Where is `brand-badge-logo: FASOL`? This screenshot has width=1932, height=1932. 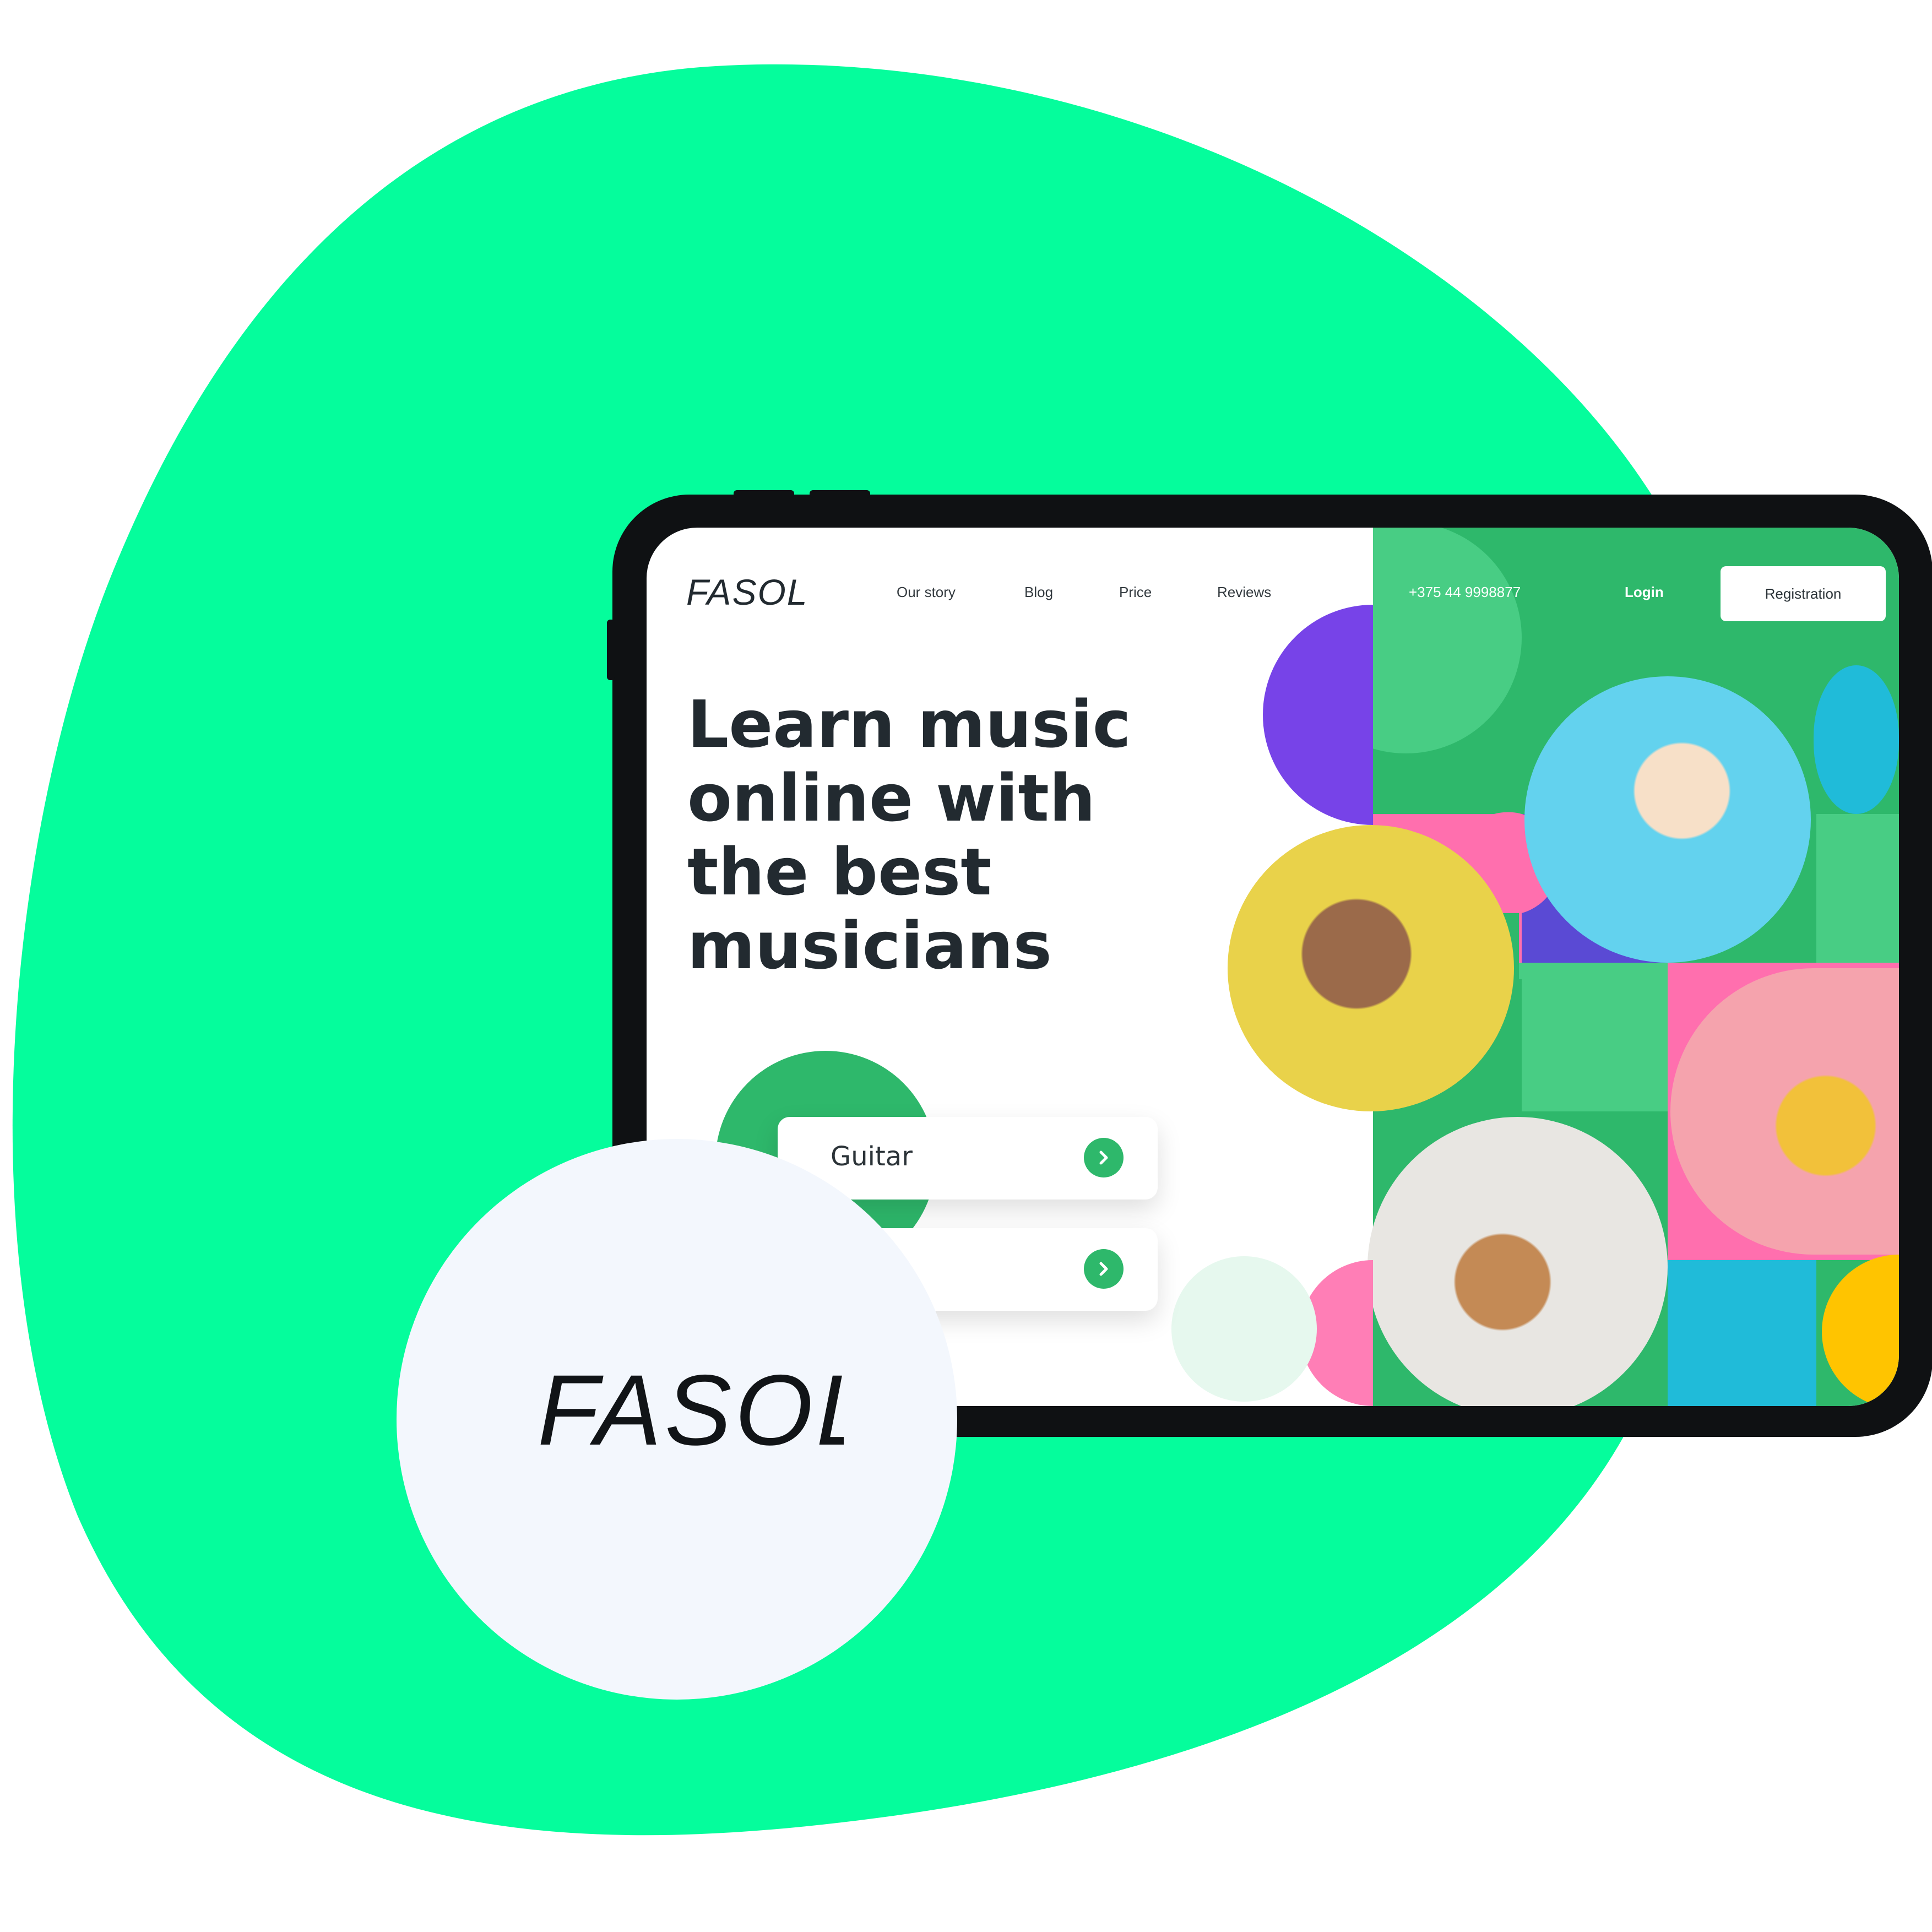 brand-badge-logo: FASOL is located at coordinates (691, 1409).